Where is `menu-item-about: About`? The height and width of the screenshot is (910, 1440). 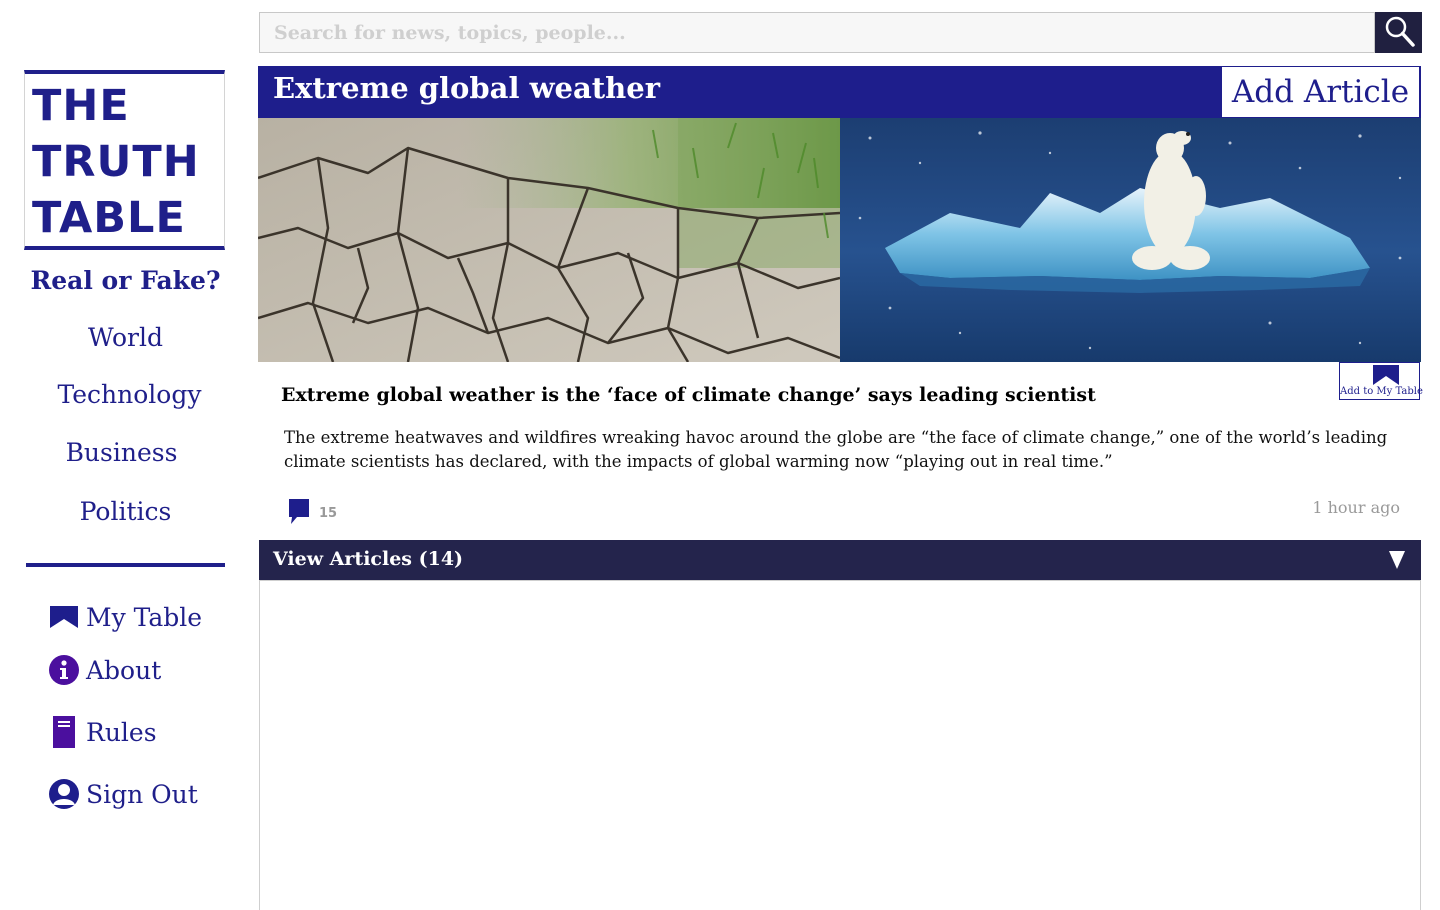
menu-item-about: About is located at coordinates (104, 670).